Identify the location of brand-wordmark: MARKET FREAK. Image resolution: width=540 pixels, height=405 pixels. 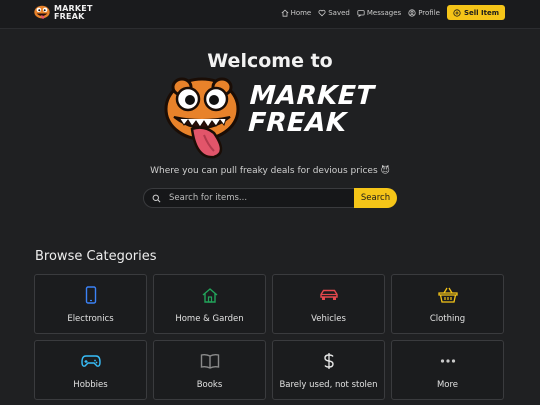
(311, 109).